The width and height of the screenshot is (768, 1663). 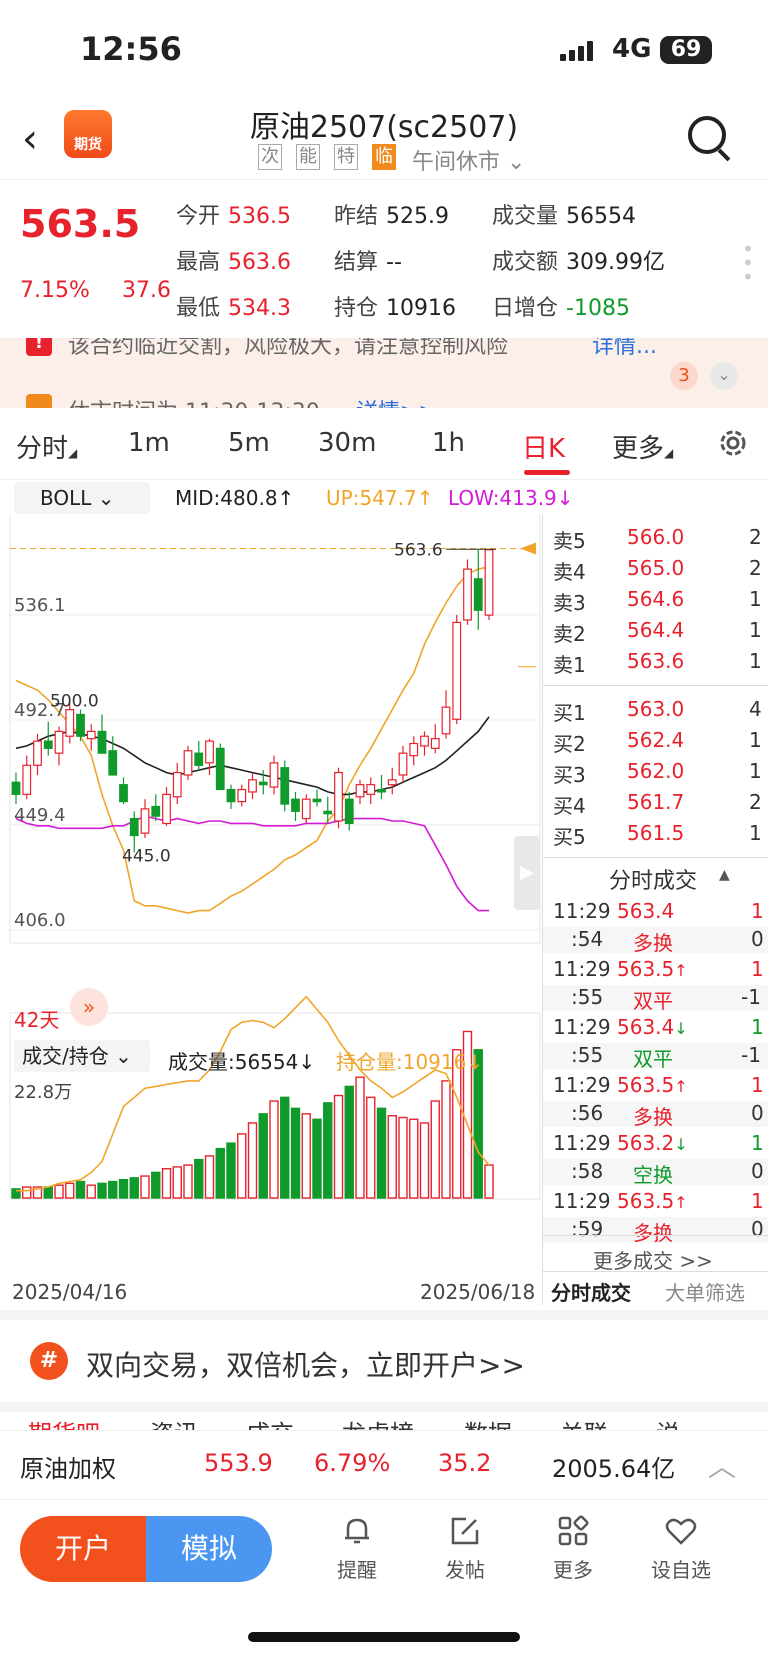 What do you see at coordinates (573, 1548) in the screenshot?
I see `more-button: 更多` at bounding box center [573, 1548].